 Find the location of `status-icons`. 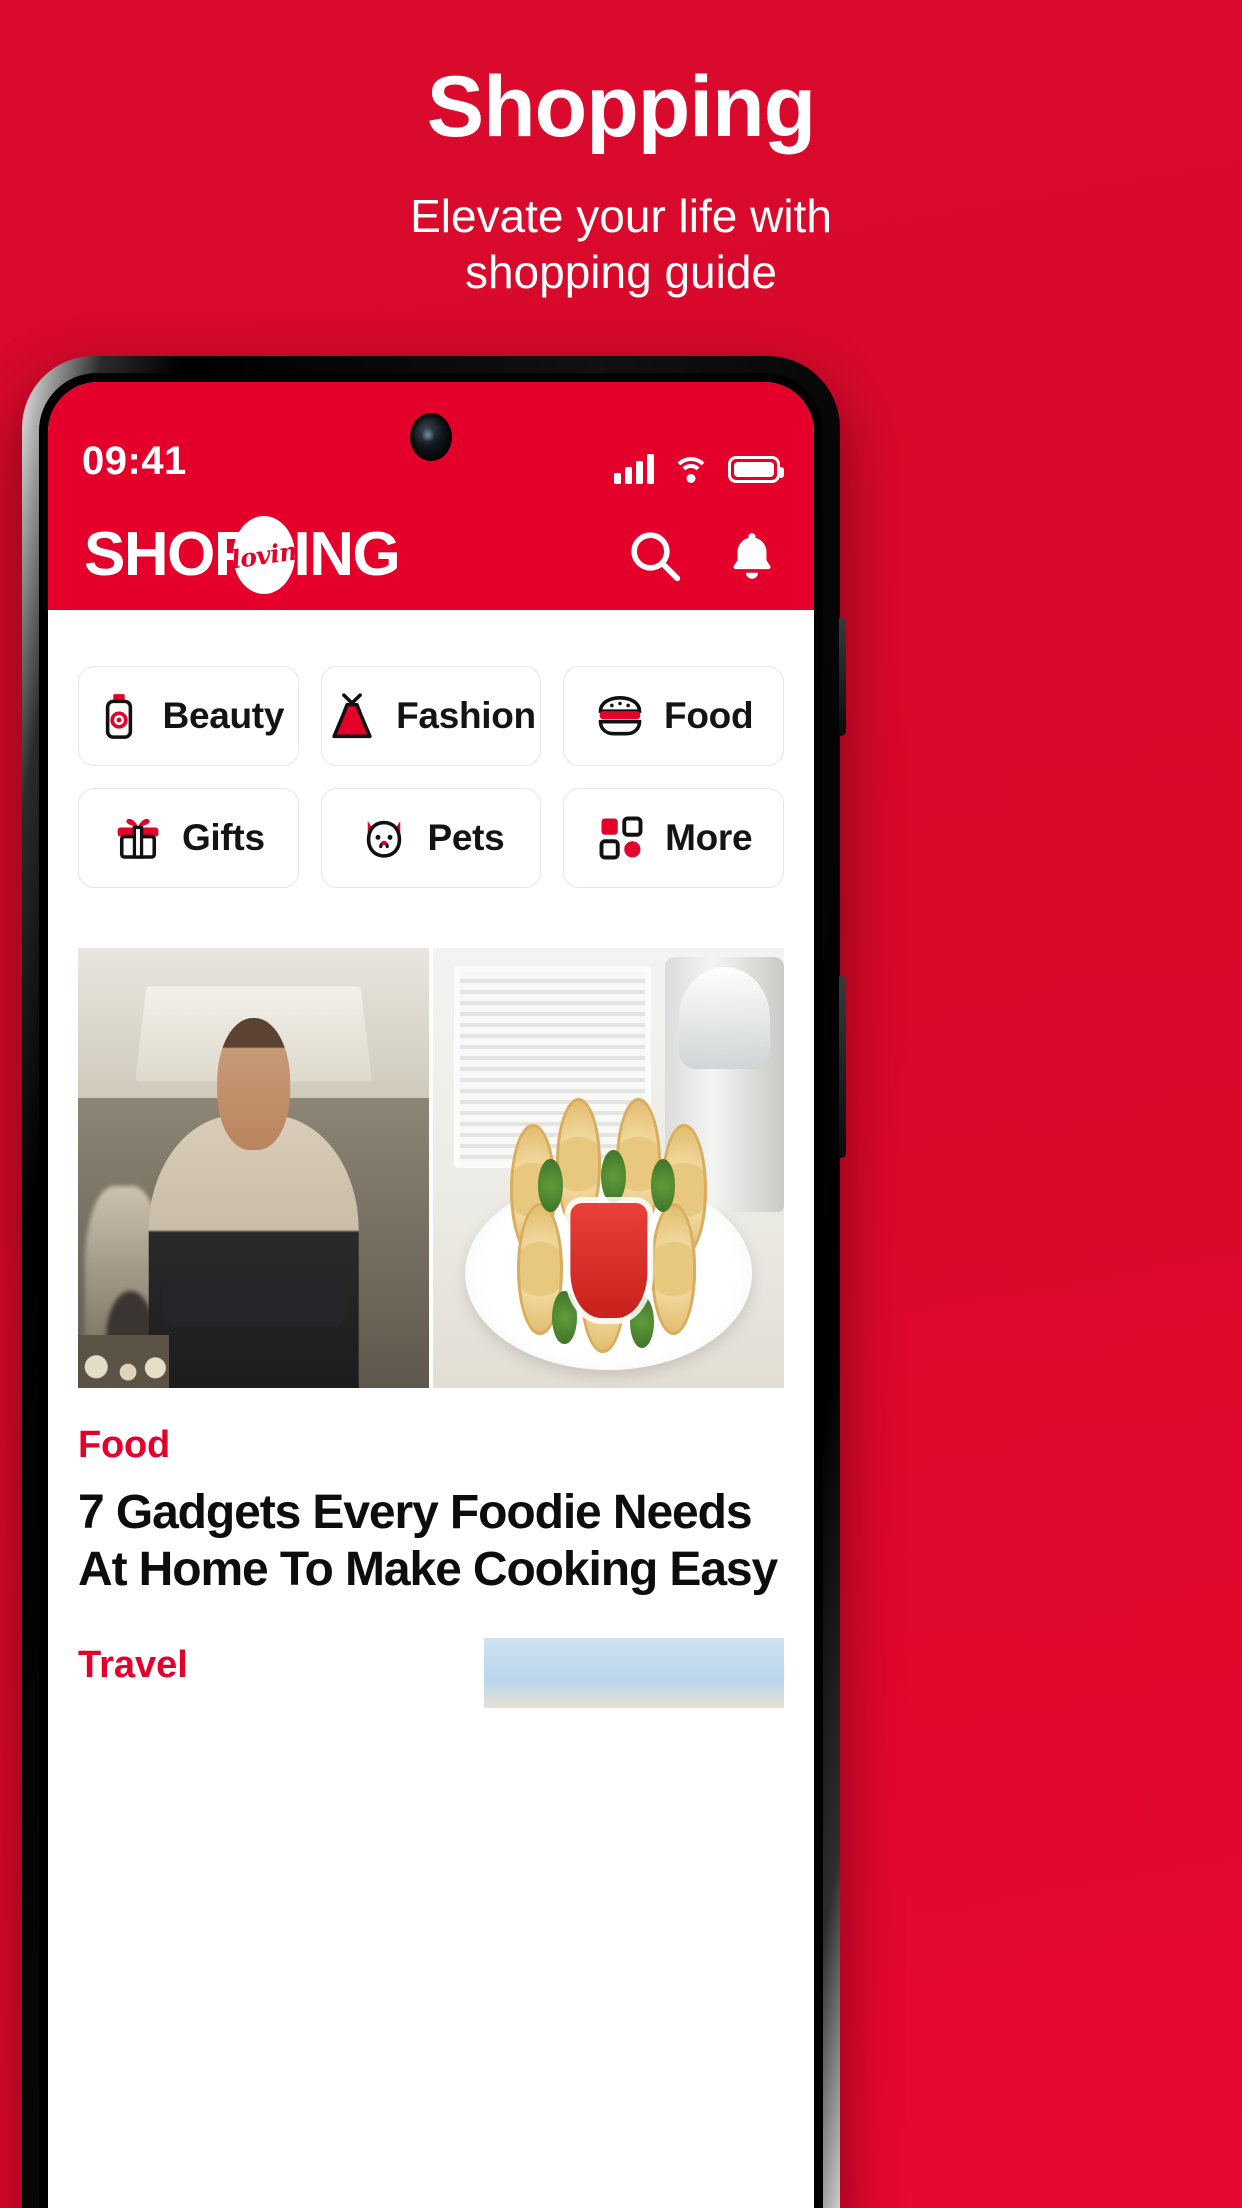

status-icons is located at coordinates (699, 469).